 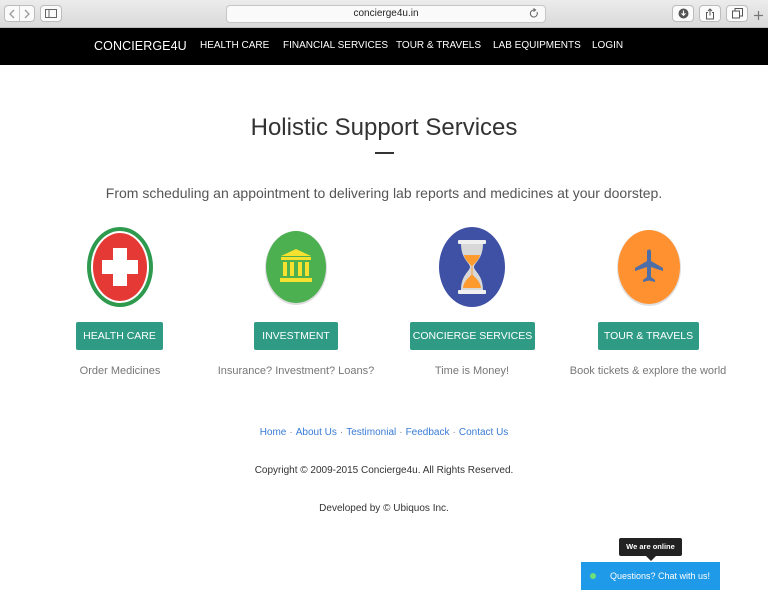 I want to click on hourglass-icon, so click(x=472, y=267).